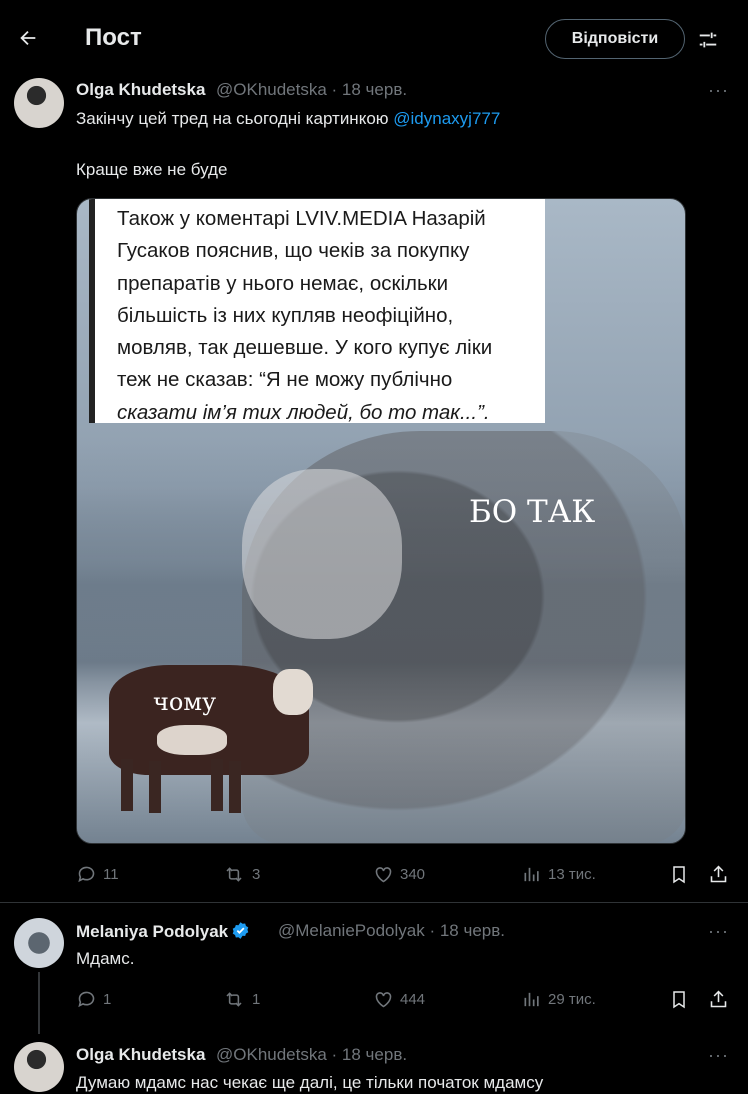  I want to click on post-text-prefix: Закінчу цей тред на сьогодні картинкою, so click(235, 118).